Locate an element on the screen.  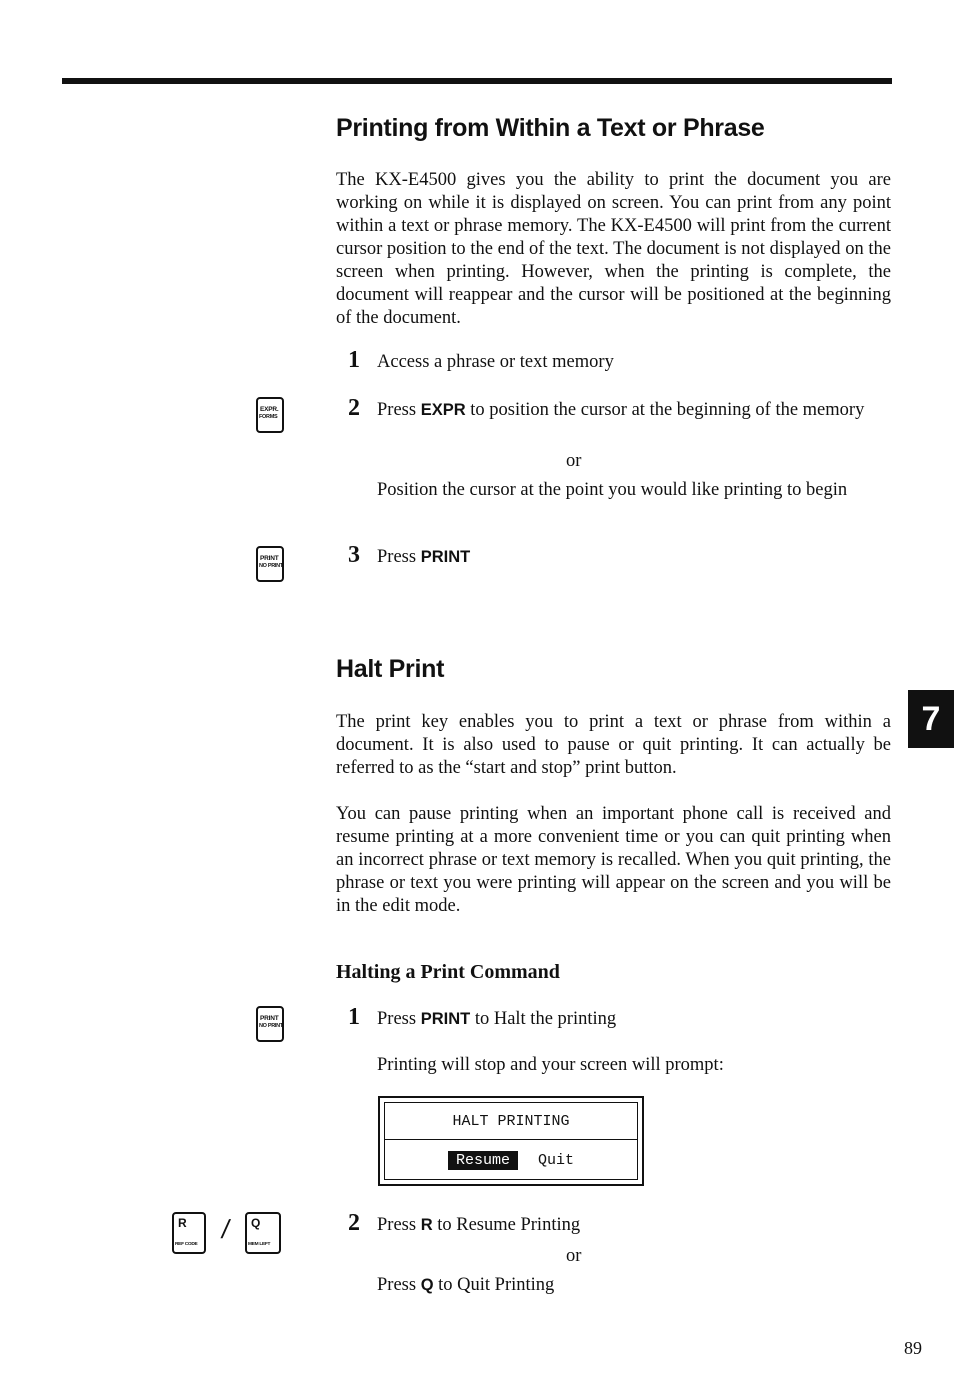
resume-option: Resume is located at coordinates (482, 1160).